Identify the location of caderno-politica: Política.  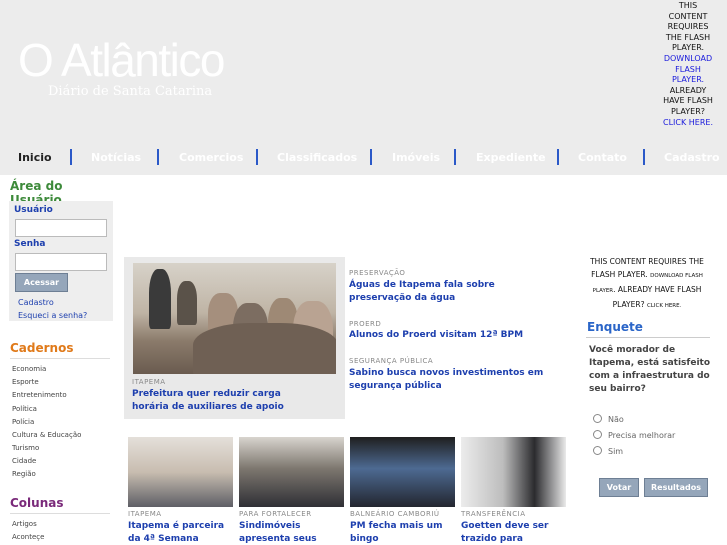
(24, 409).